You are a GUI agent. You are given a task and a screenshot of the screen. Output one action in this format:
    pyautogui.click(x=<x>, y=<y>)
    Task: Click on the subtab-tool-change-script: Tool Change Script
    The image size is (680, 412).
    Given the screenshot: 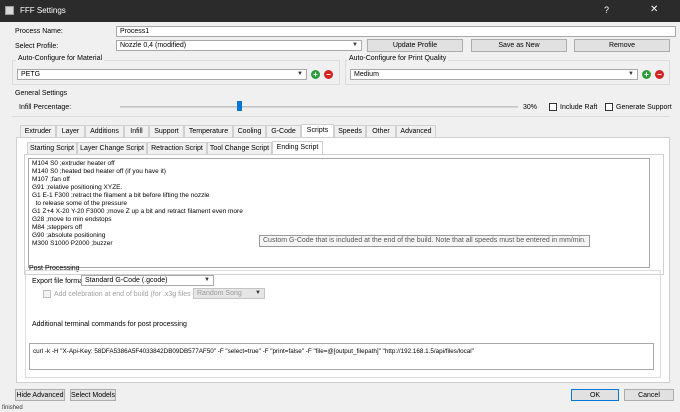 What is the action you would take?
    pyautogui.click(x=239, y=148)
    